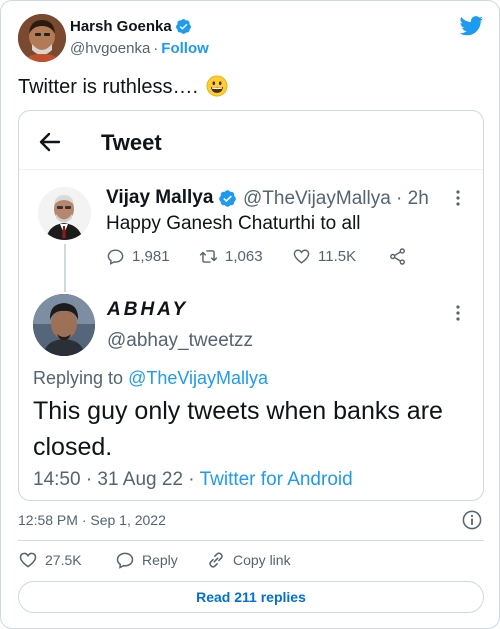  What do you see at coordinates (471, 26) in the screenshot?
I see `twitter-bird-icon` at bounding box center [471, 26].